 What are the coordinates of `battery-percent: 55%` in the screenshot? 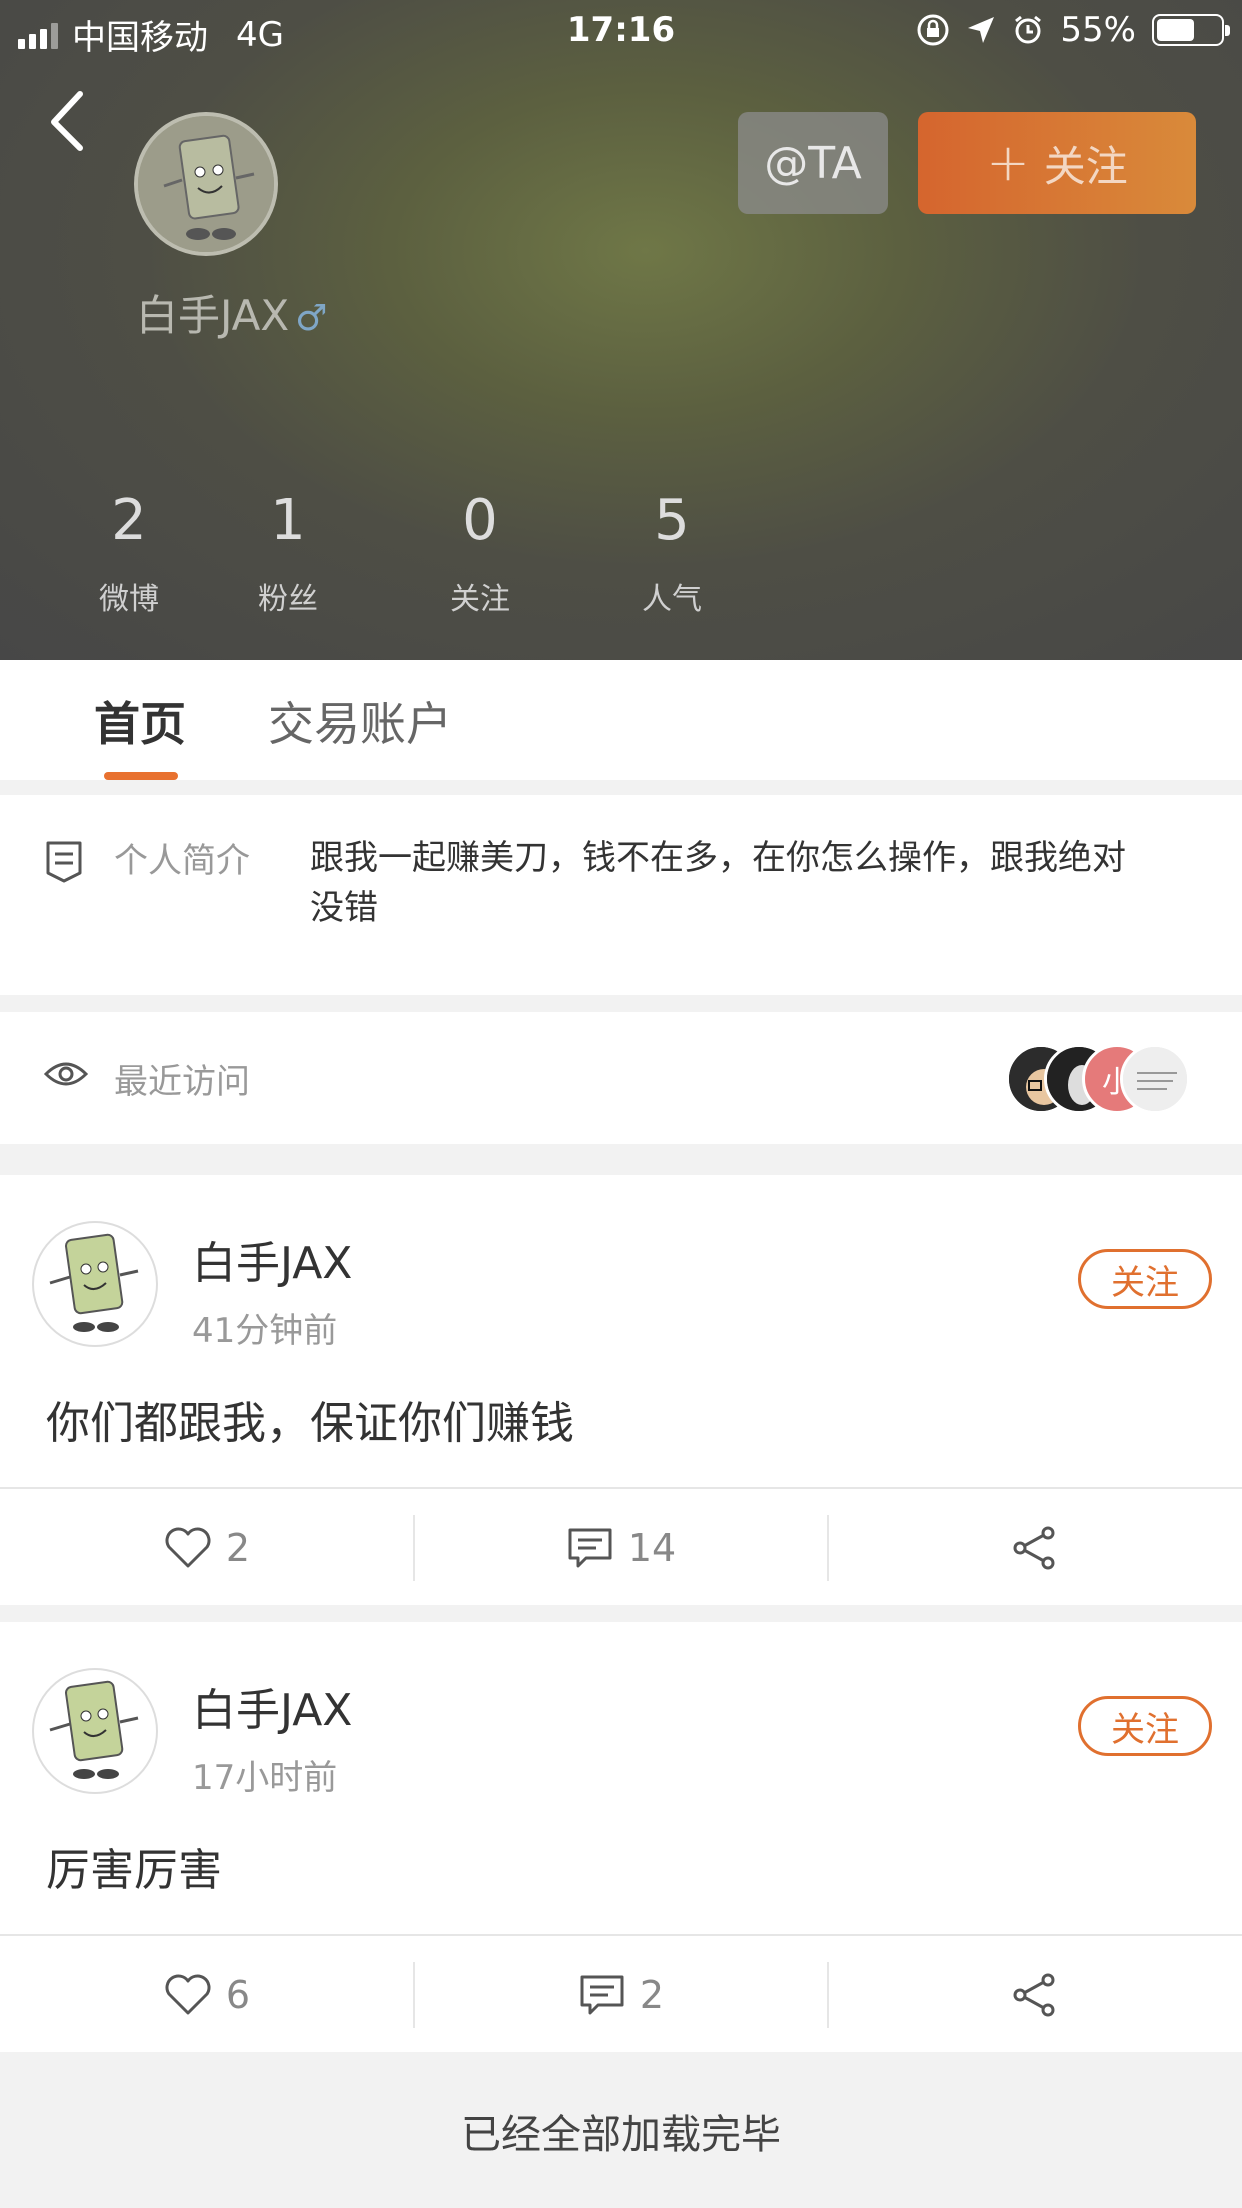 It's located at (1098, 30).